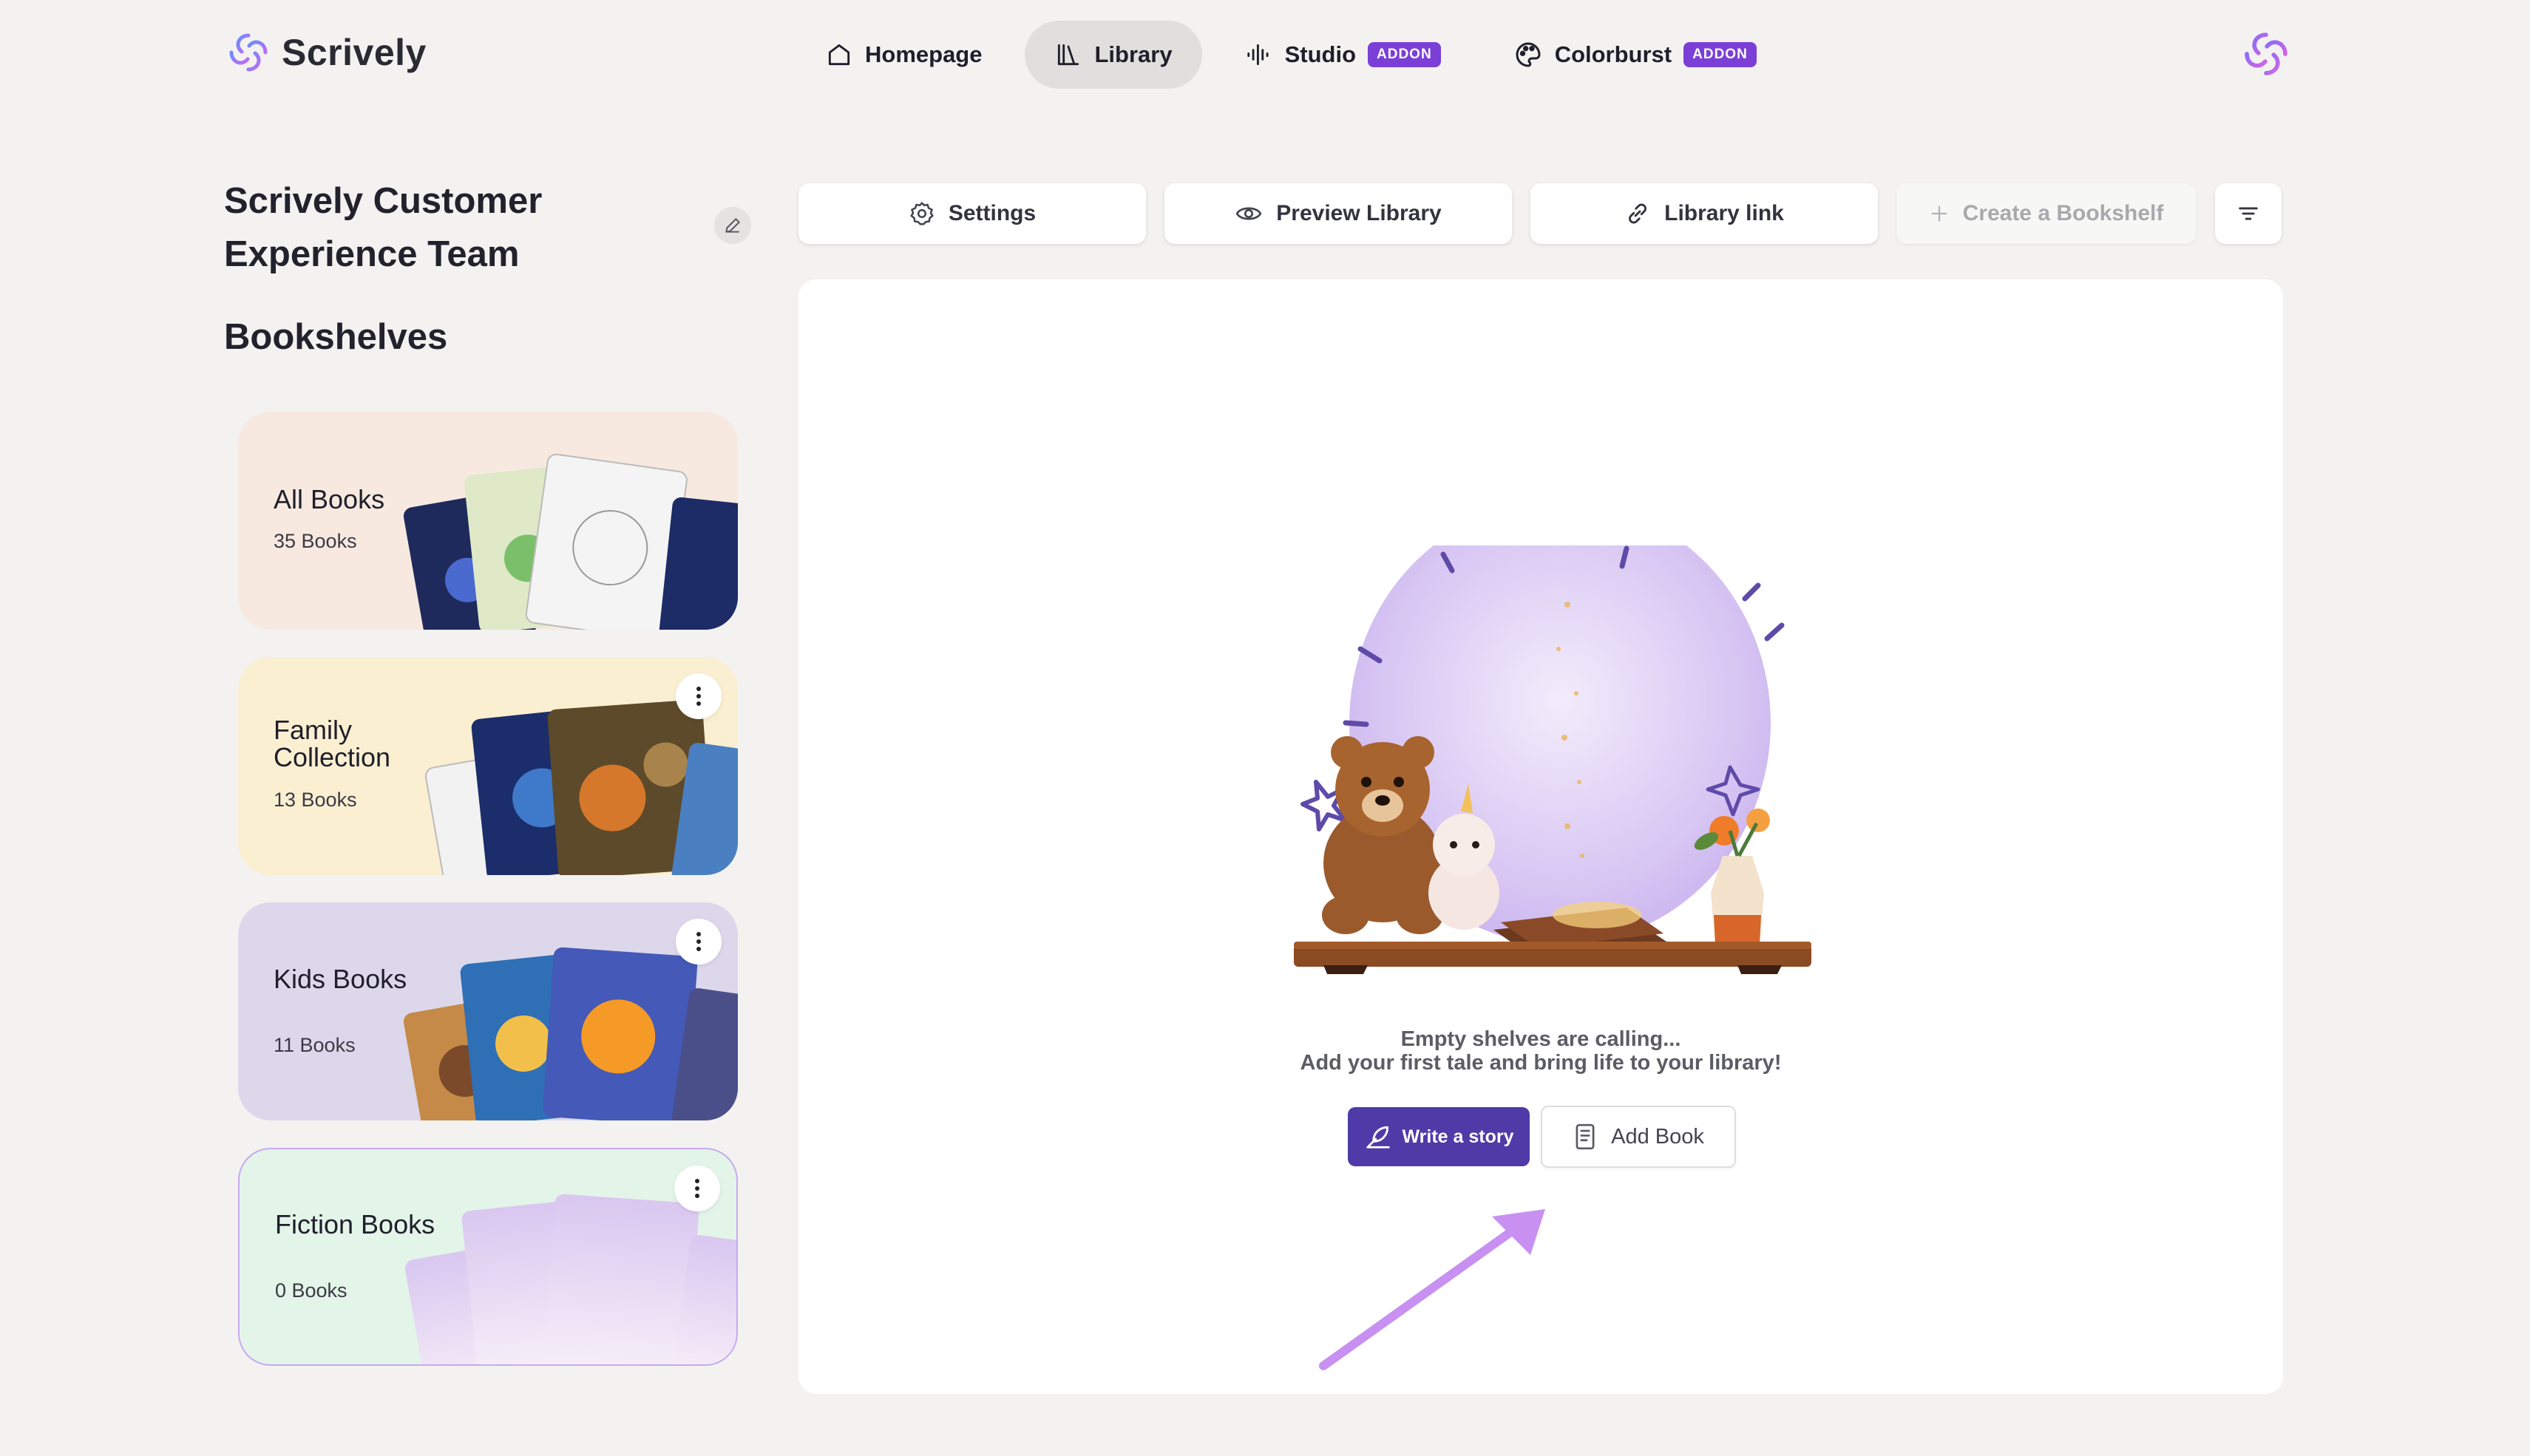 This screenshot has height=1456, width=2530. I want to click on shelf-count: 0 Books, so click(311, 1290).